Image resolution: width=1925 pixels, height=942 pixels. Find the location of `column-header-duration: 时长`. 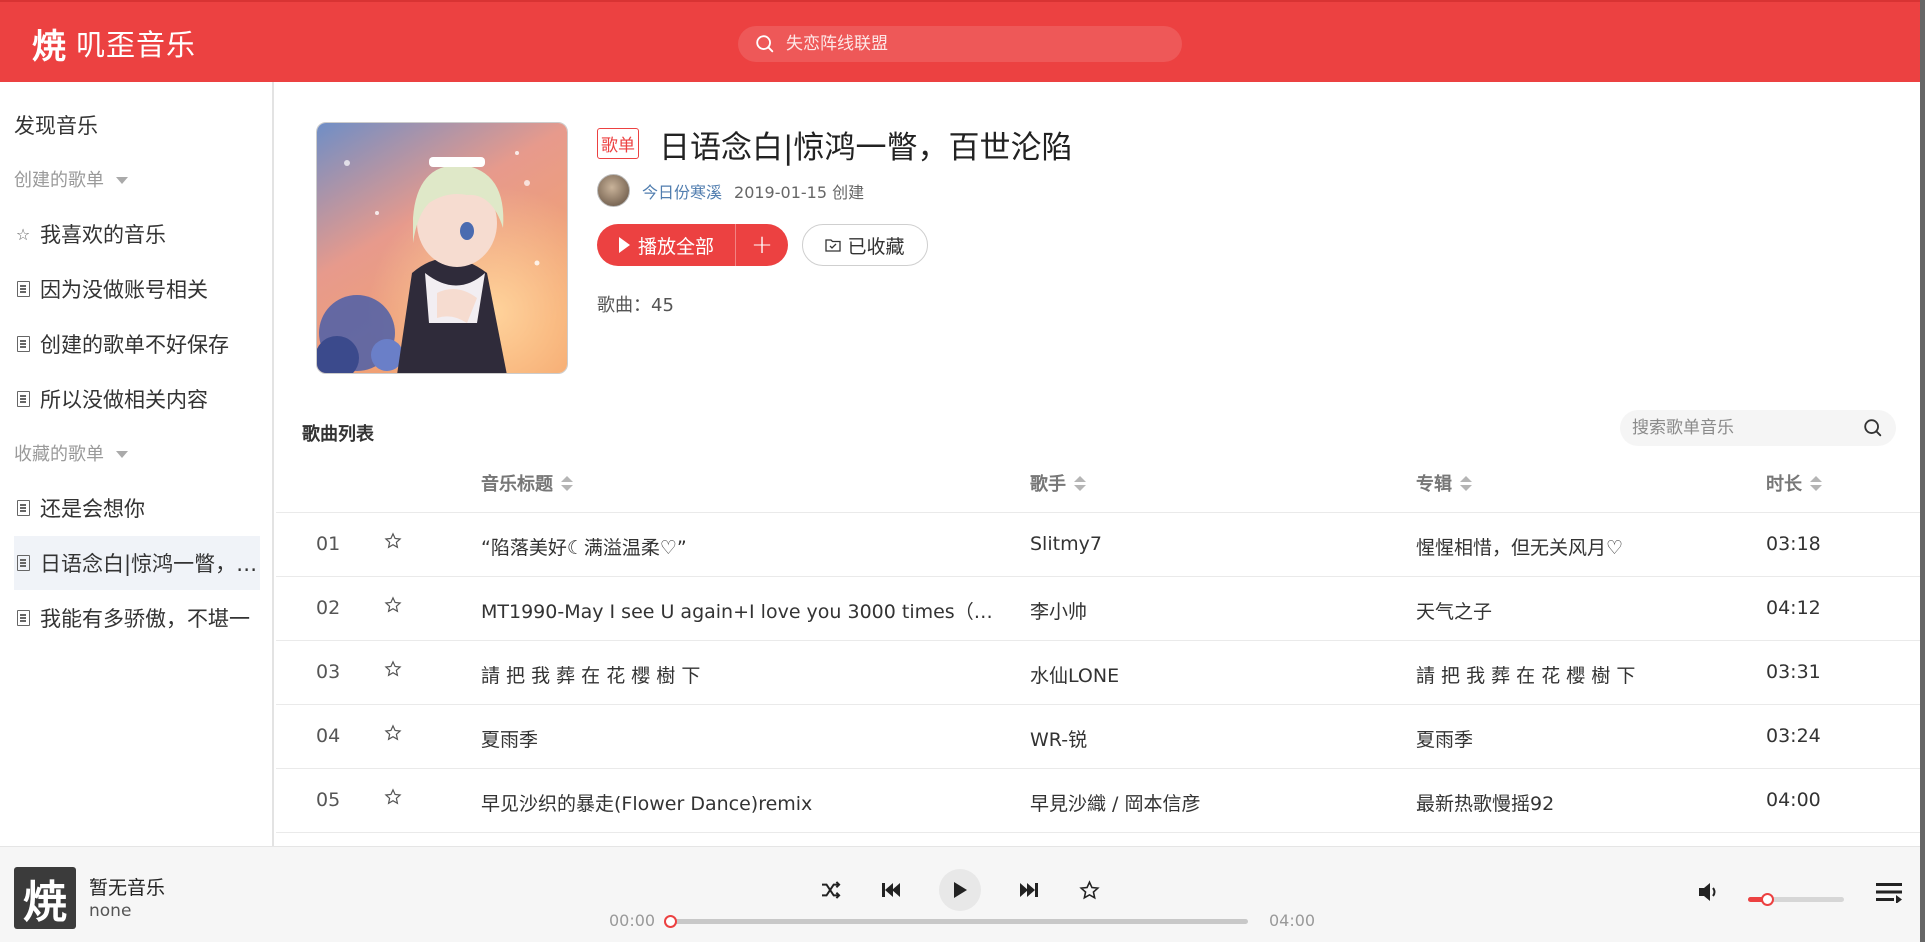

column-header-duration: 时长 is located at coordinates (1794, 483).